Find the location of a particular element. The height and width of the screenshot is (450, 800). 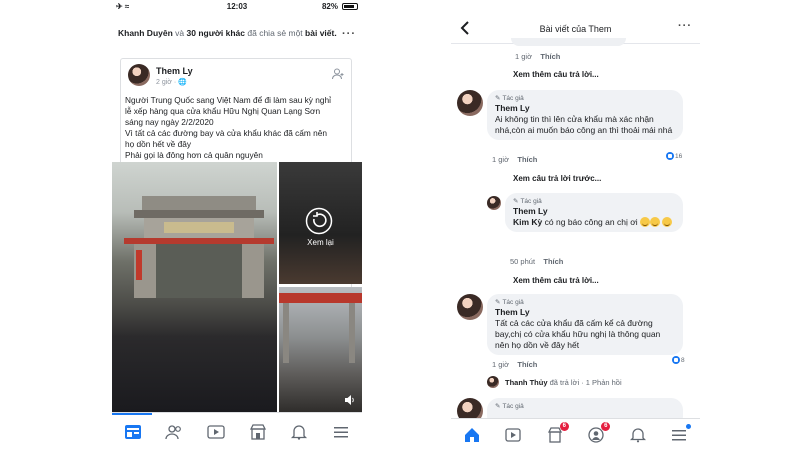

reply-action: đã trả lời is located at coordinates (564, 382).